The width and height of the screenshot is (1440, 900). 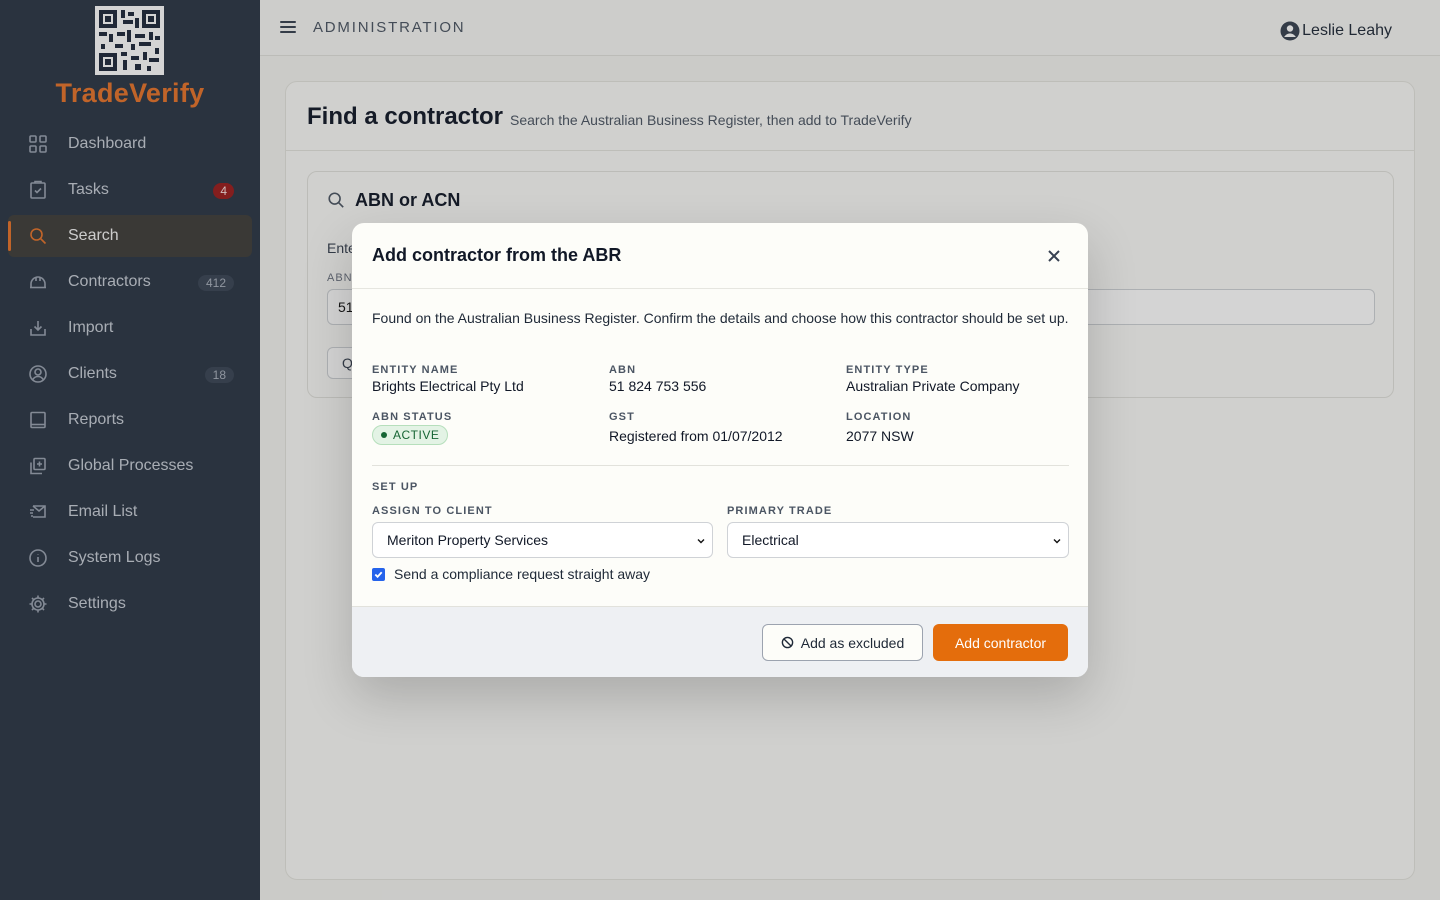 I want to click on dialog-title: Add contractor from the ABR, so click(x=497, y=255).